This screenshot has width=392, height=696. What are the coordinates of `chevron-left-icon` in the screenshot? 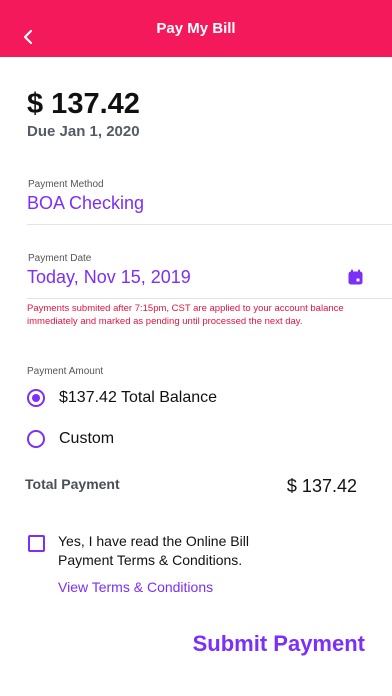 It's located at (29, 37).